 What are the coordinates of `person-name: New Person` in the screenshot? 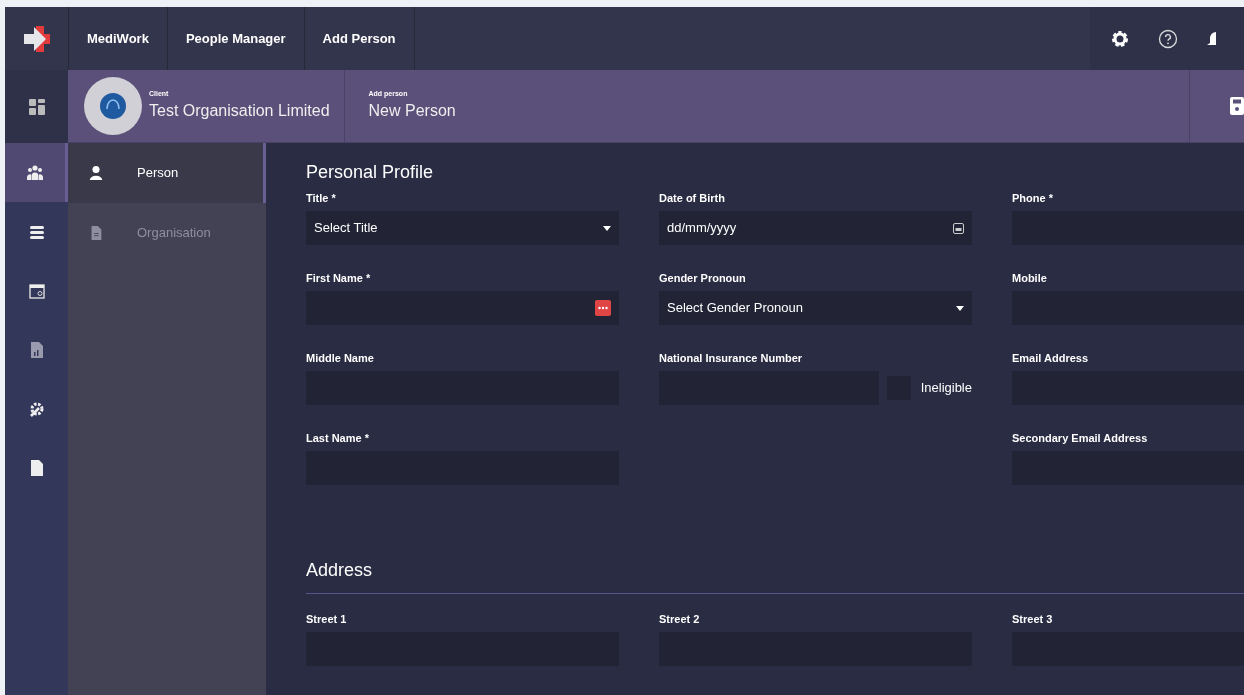 It's located at (412, 111).